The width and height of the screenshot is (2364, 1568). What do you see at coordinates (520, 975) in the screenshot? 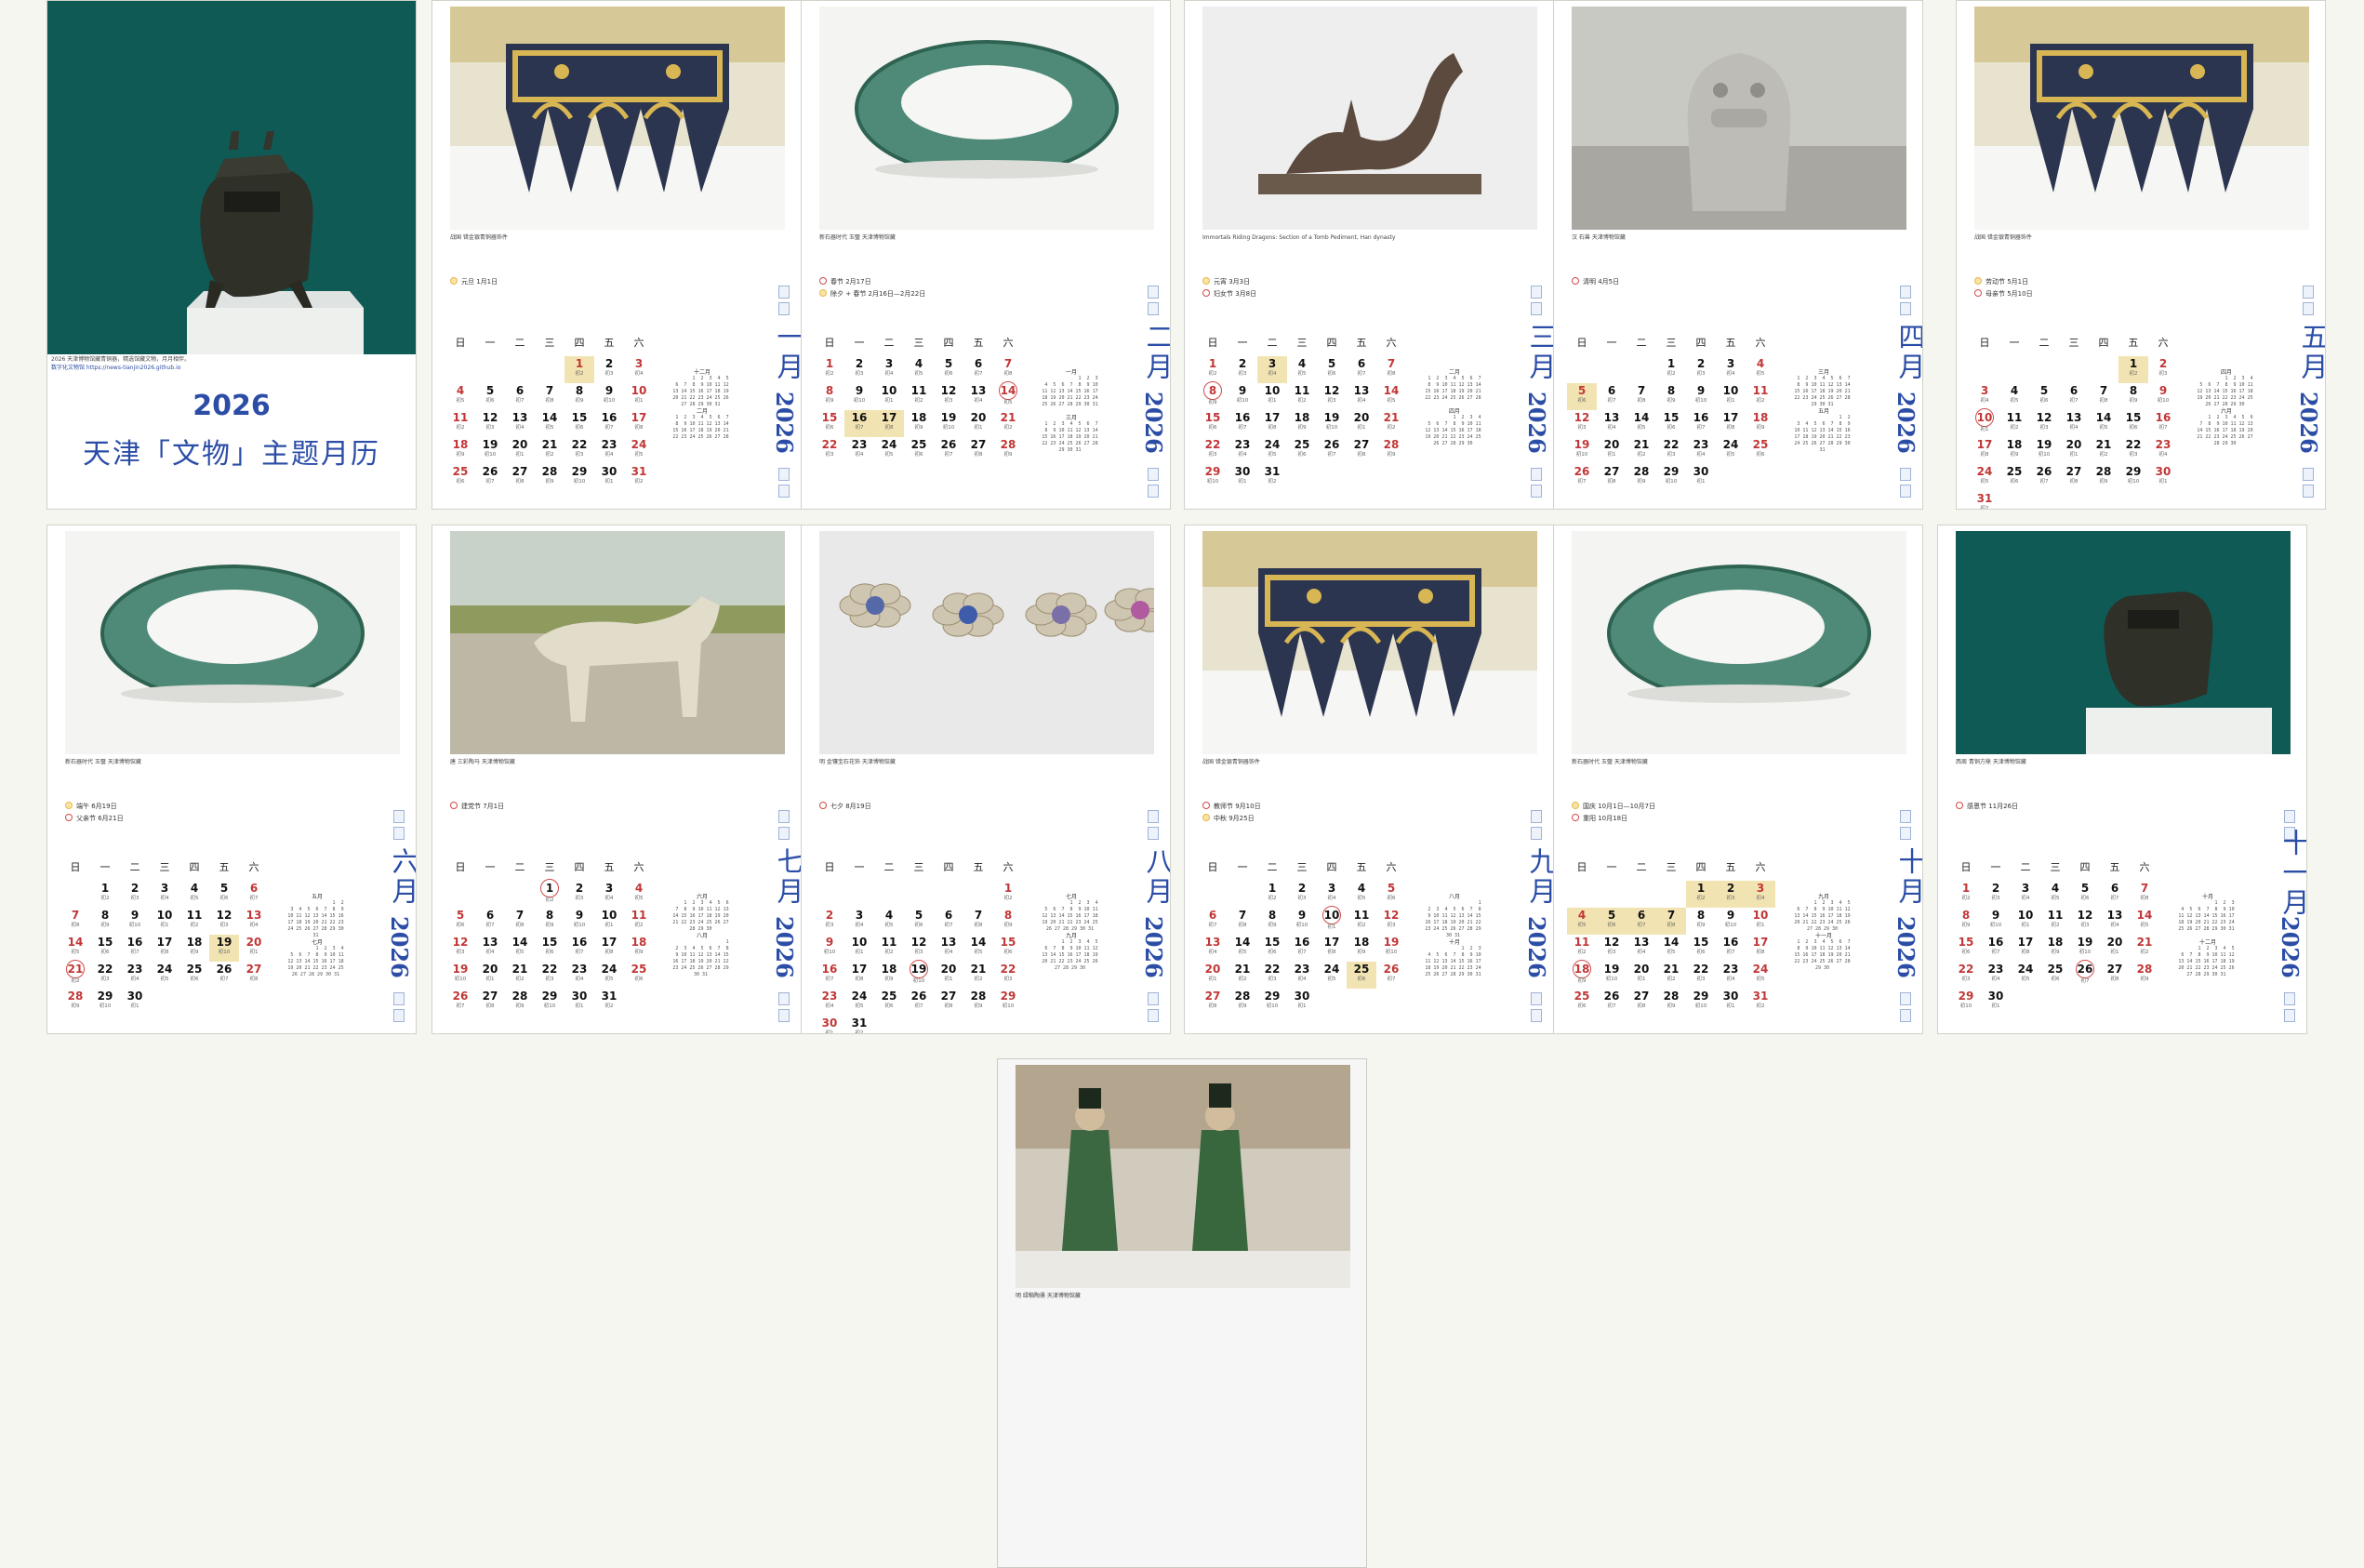
I see `day-cell: 21 初2` at bounding box center [520, 975].